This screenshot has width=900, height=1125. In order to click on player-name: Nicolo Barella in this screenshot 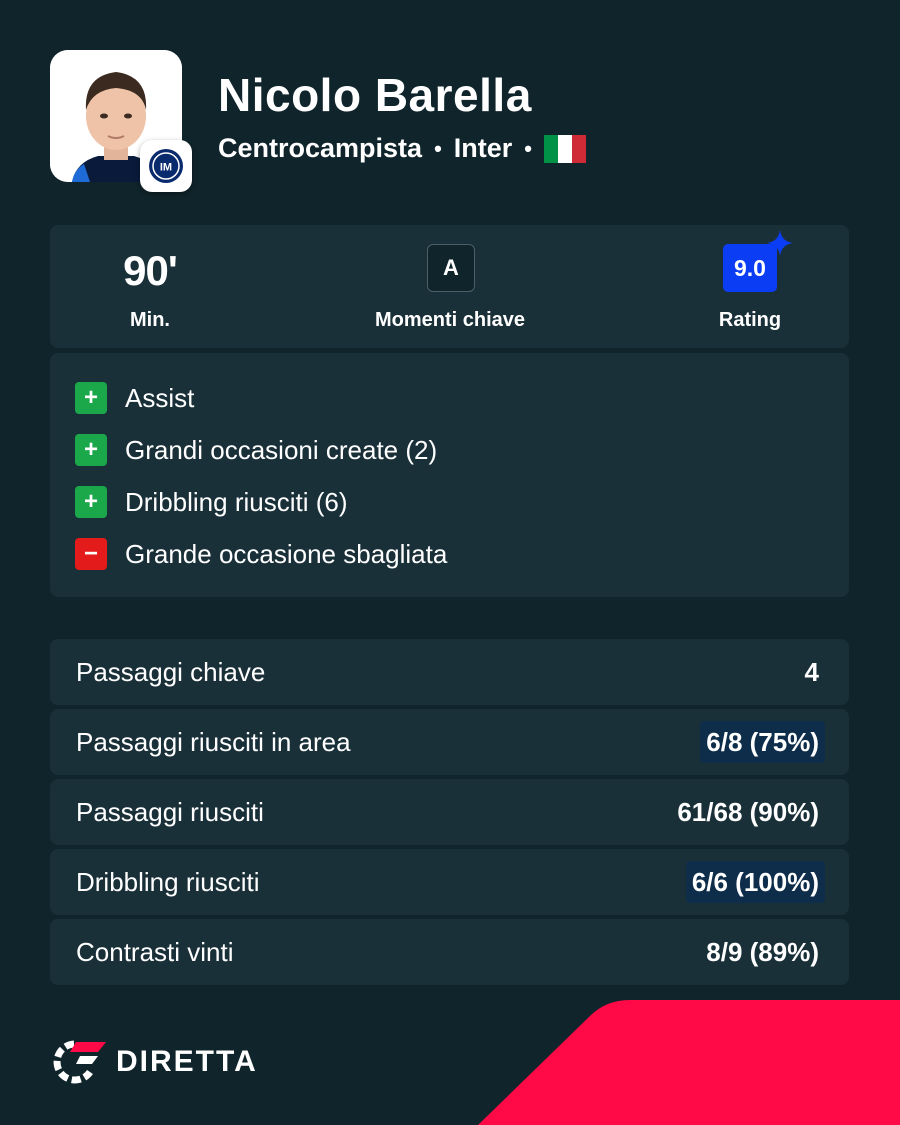, I will do `click(375, 95)`.